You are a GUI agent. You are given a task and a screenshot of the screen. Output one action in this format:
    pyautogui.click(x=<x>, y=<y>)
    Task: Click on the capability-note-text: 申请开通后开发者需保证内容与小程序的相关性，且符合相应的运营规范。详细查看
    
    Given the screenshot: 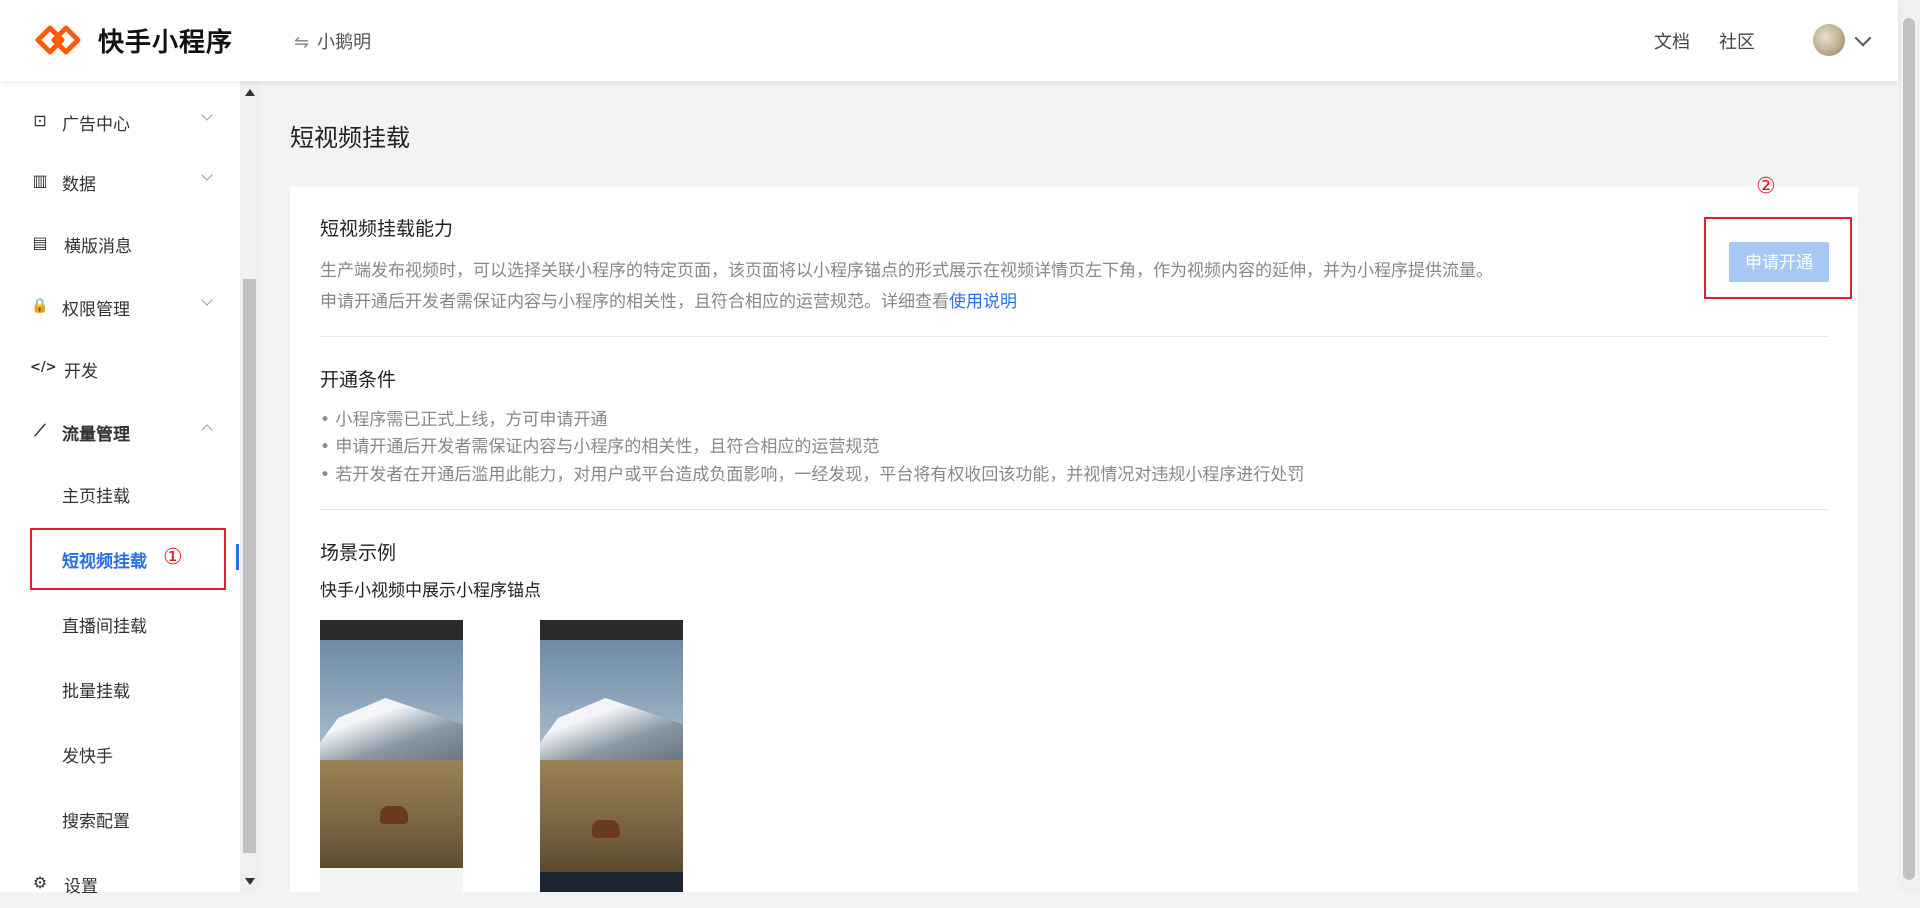 What is the action you would take?
    pyautogui.click(x=634, y=302)
    